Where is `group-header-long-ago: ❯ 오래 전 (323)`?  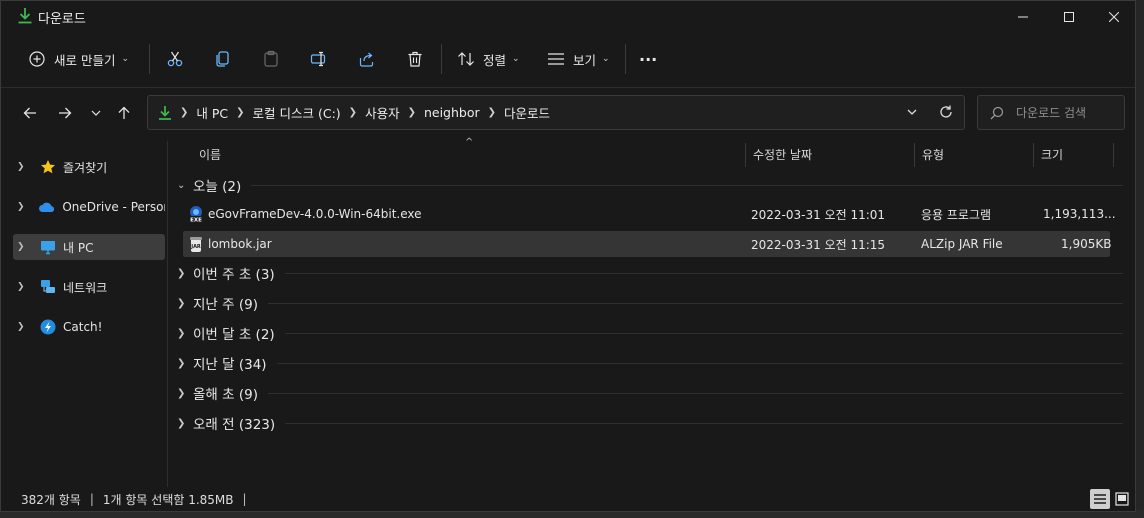
group-header-long-ago: ❯ 오래 전 (323) is located at coordinates (651, 423).